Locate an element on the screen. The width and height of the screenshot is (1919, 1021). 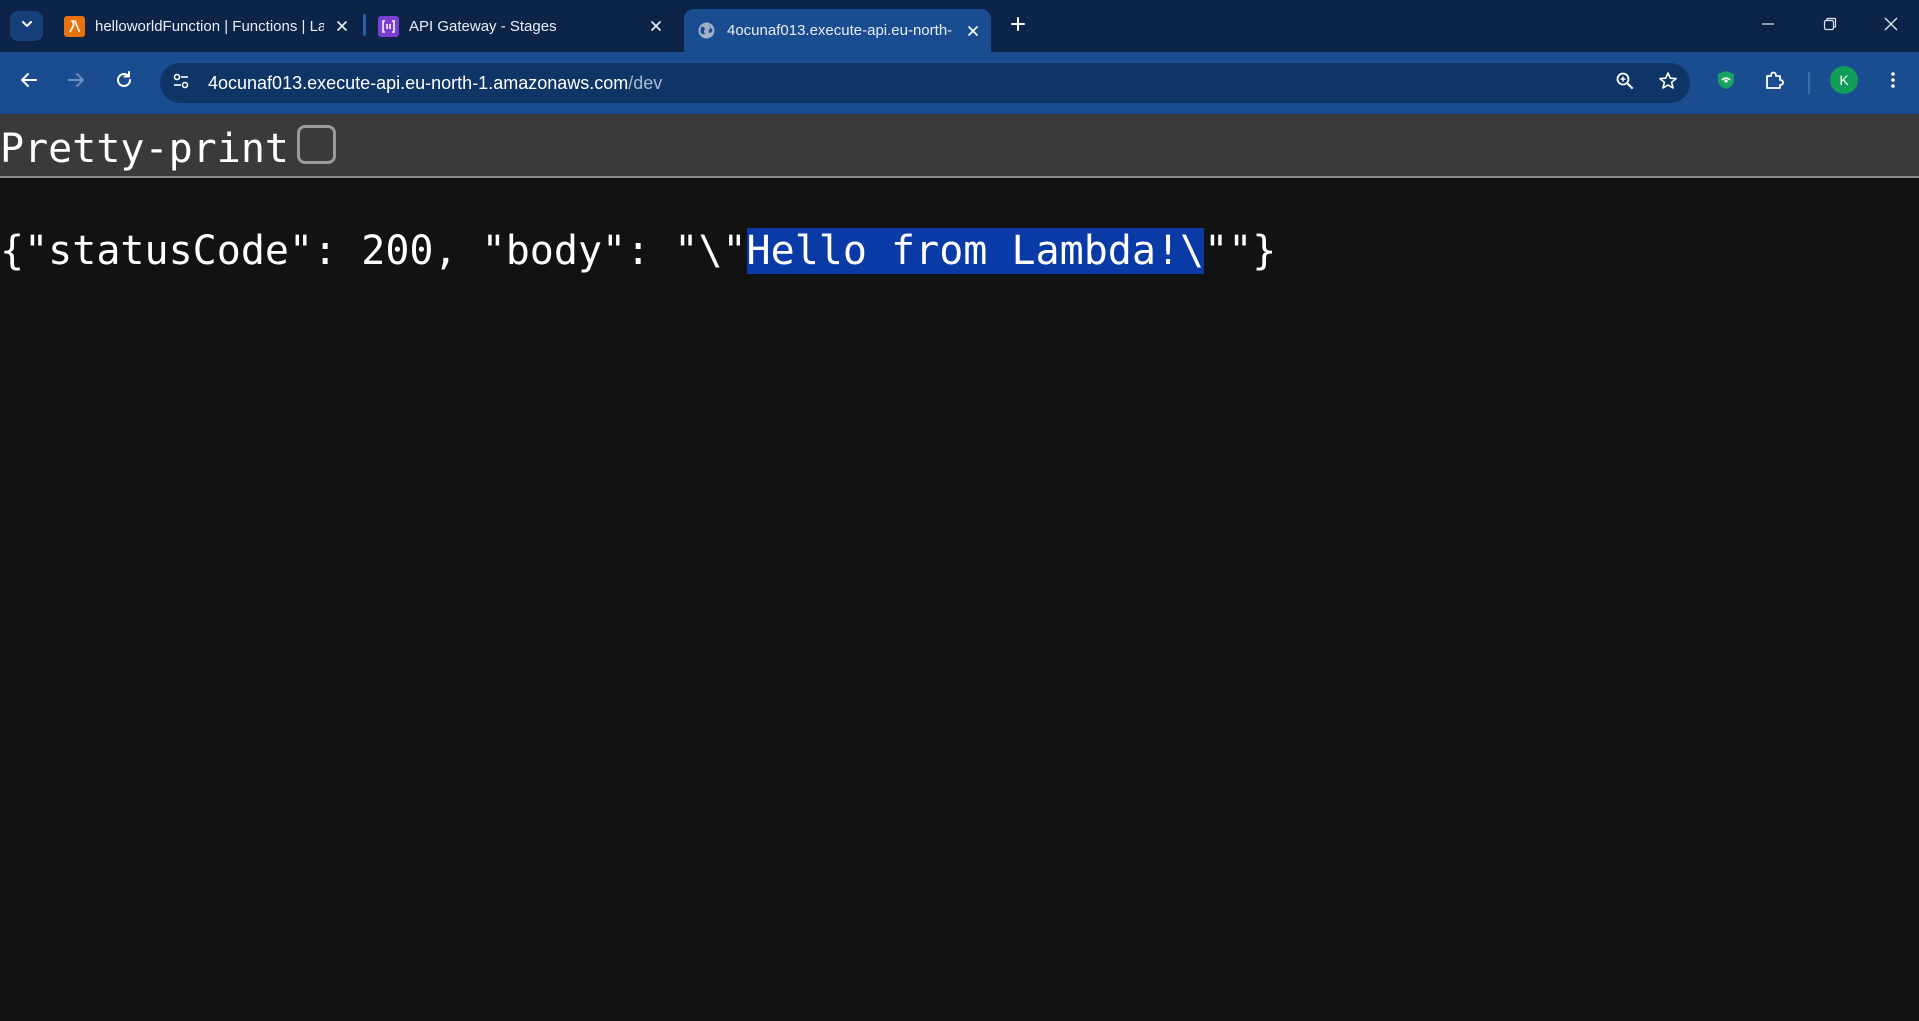
reload-button is located at coordinates (124, 82).